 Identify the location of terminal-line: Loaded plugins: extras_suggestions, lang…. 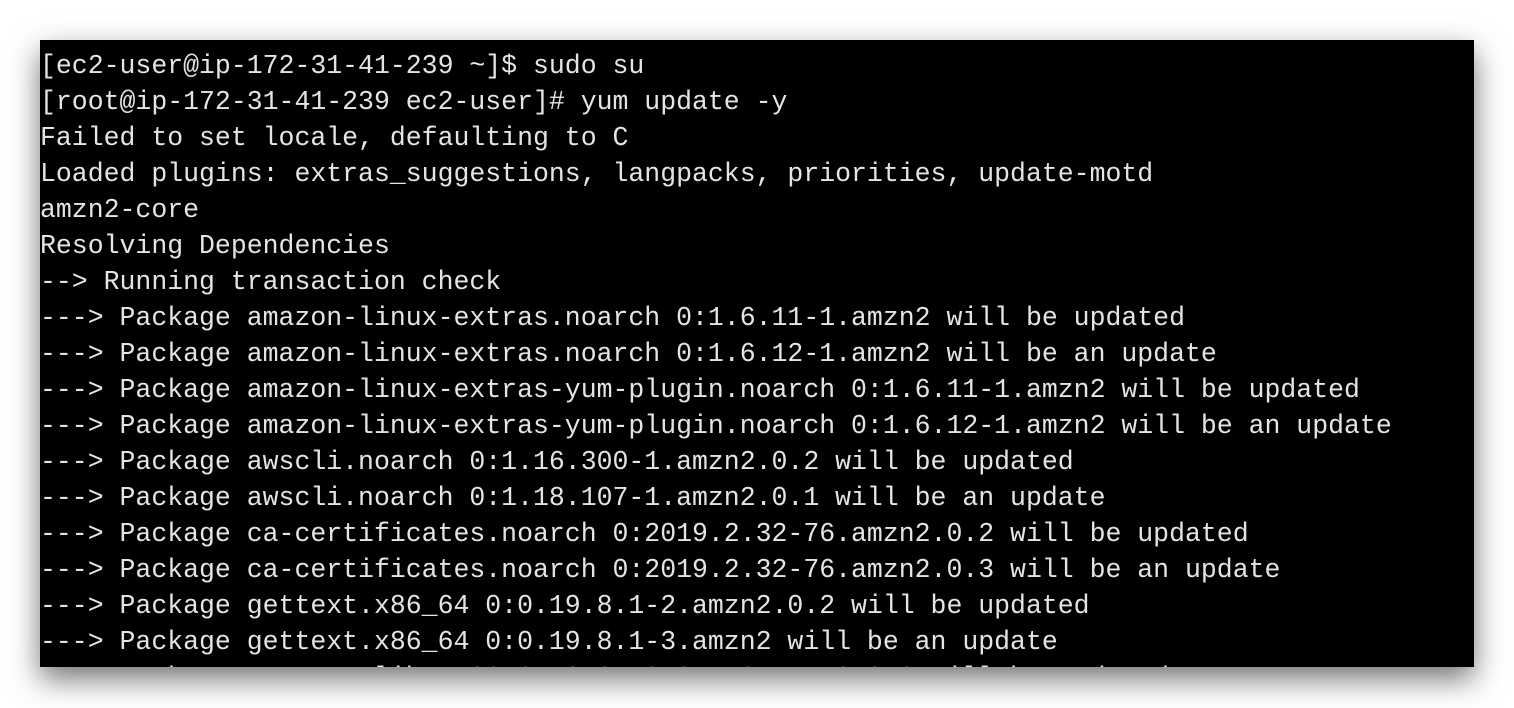
(597, 174).